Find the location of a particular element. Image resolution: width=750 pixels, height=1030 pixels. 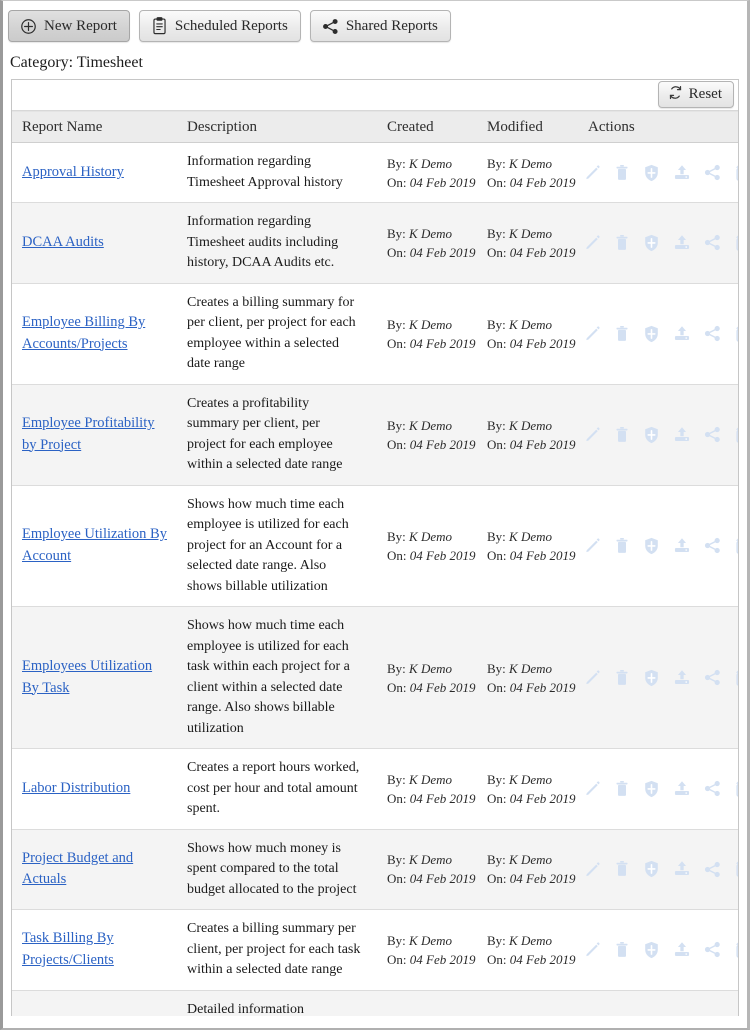

toolbar-button-shared-reports: Shared Reports is located at coordinates (380, 26).